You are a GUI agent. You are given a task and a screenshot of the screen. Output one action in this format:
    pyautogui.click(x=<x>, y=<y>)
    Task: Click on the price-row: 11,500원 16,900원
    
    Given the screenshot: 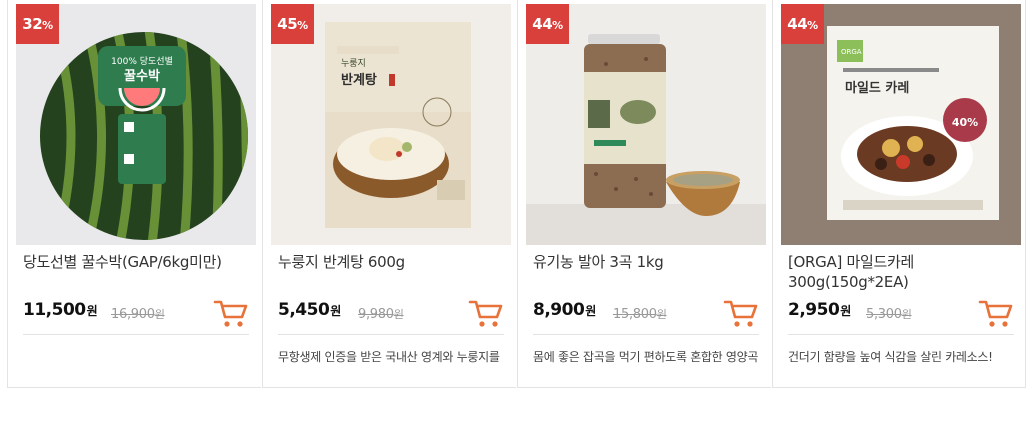 What is the action you would take?
    pyautogui.click(x=136, y=315)
    